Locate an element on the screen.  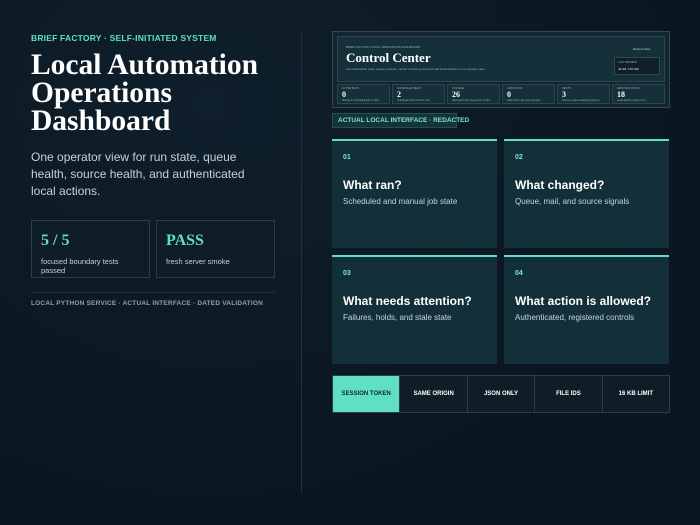
stat-smoke: PASS fresh server smoke is located at coordinates (215, 249).